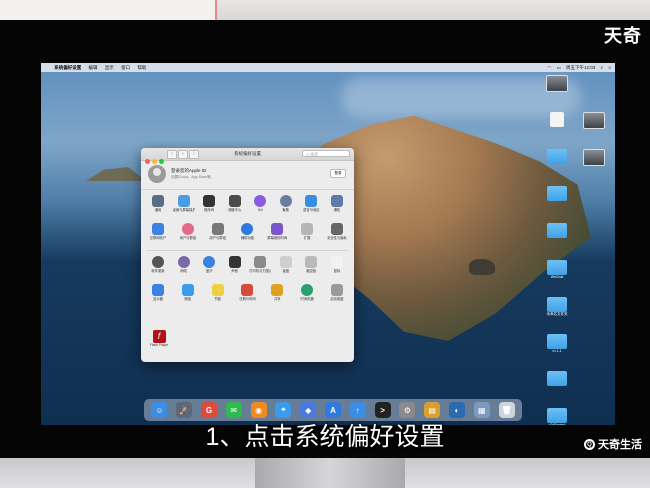 This screenshot has width=650, height=488. Describe the element at coordinates (125, 67) in the screenshot. I see `menu-window: 窗口` at that location.